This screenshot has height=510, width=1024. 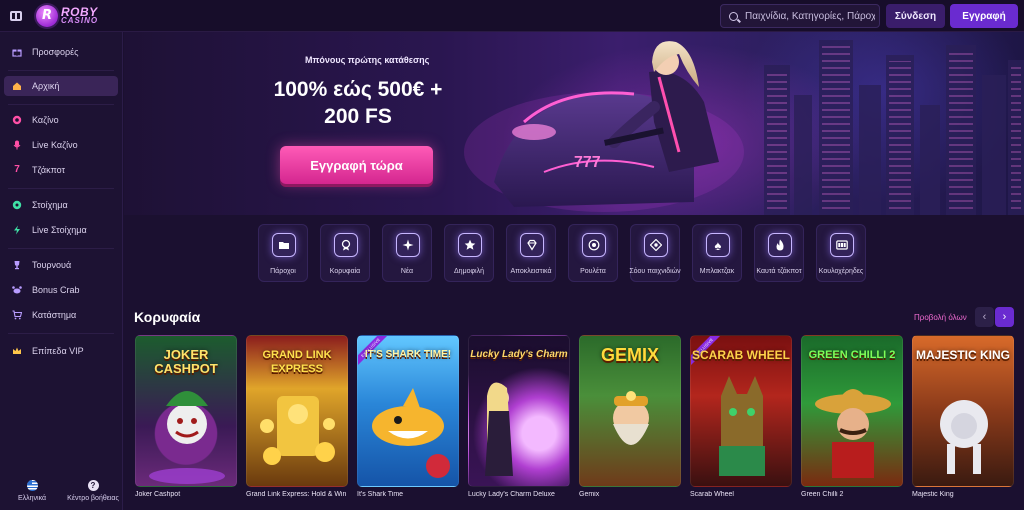 What do you see at coordinates (17, 205) in the screenshot?
I see `football-icon` at bounding box center [17, 205].